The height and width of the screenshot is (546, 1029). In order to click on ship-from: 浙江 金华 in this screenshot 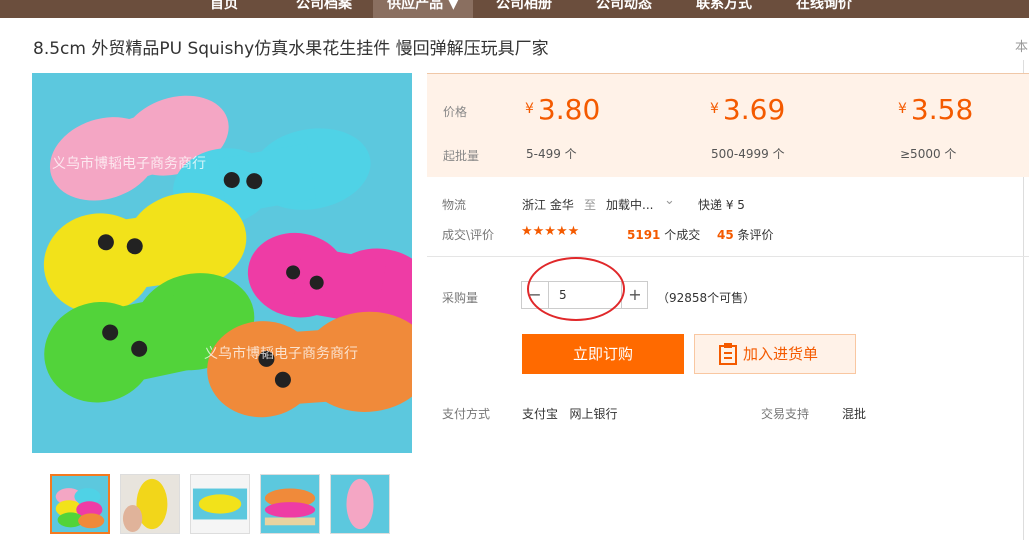, I will do `click(548, 205)`.